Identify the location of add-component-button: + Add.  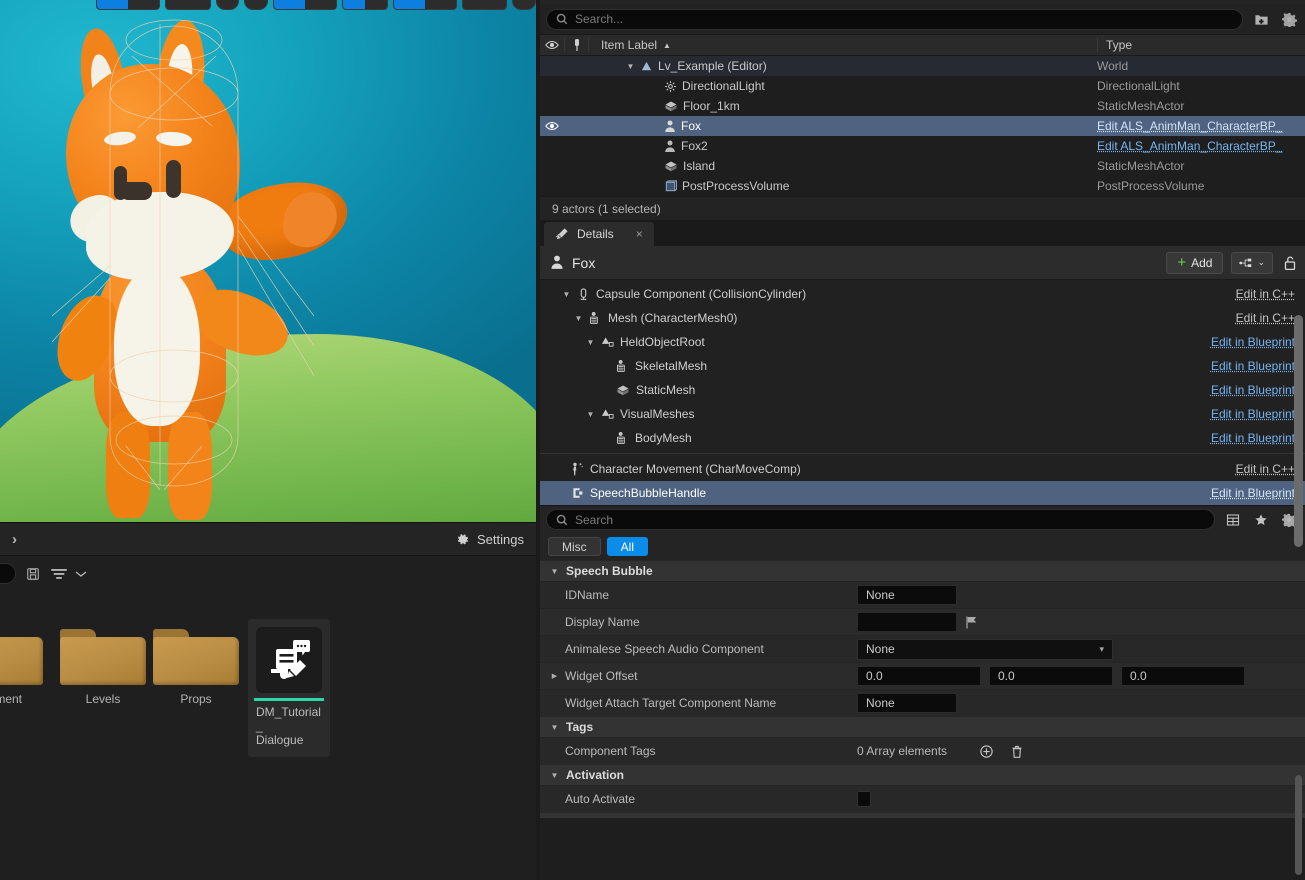
(1195, 262).